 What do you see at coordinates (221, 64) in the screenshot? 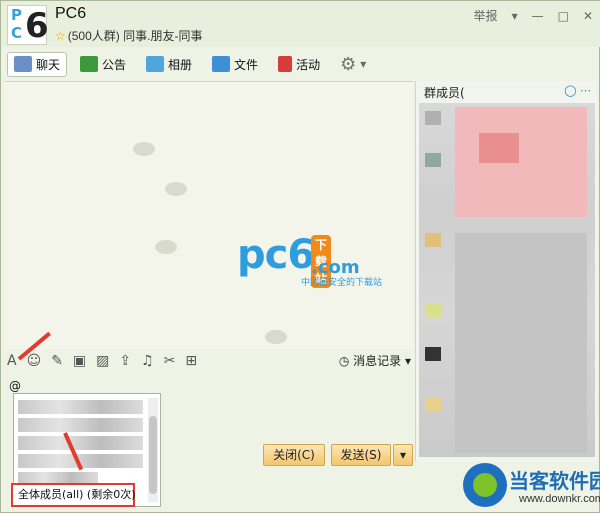
I see `folder-icon` at bounding box center [221, 64].